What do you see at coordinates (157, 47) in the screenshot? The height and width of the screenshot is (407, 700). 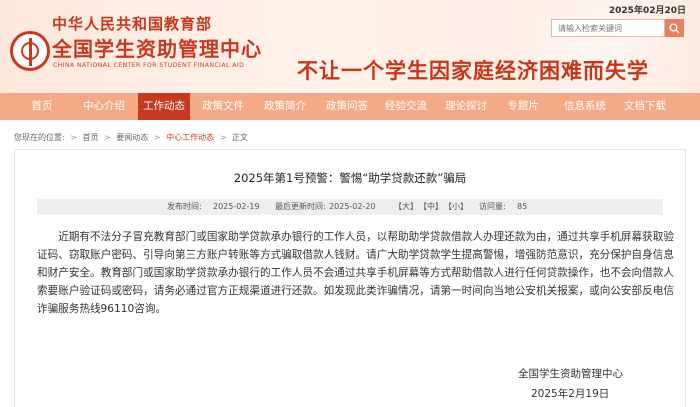 I see `center-name: 全国学生资助管理中心` at bounding box center [157, 47].